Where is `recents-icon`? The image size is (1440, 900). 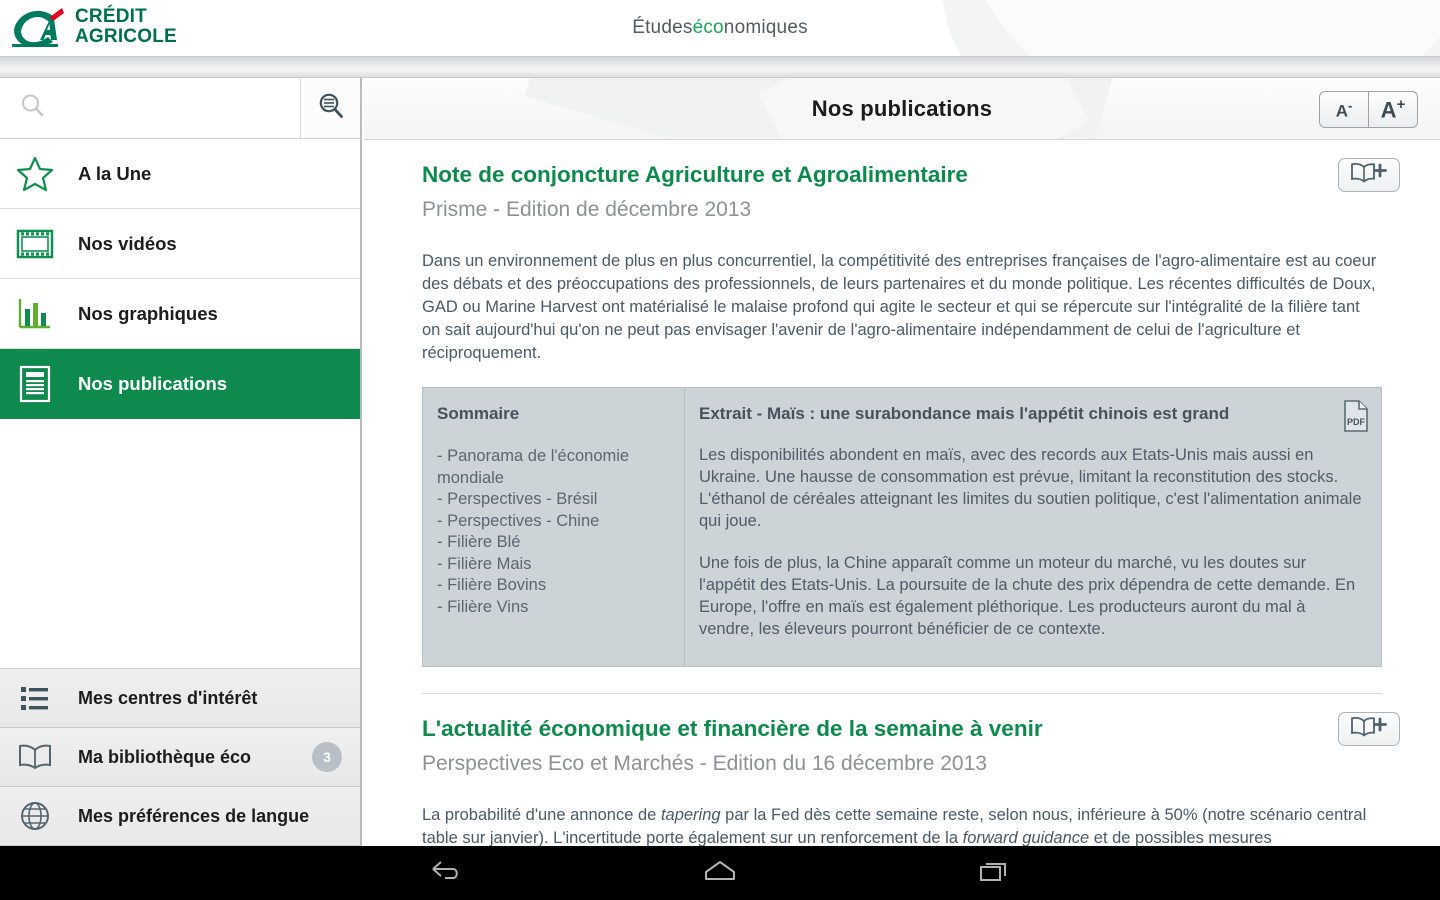 recents-icon is located at coordinates (994, 873).